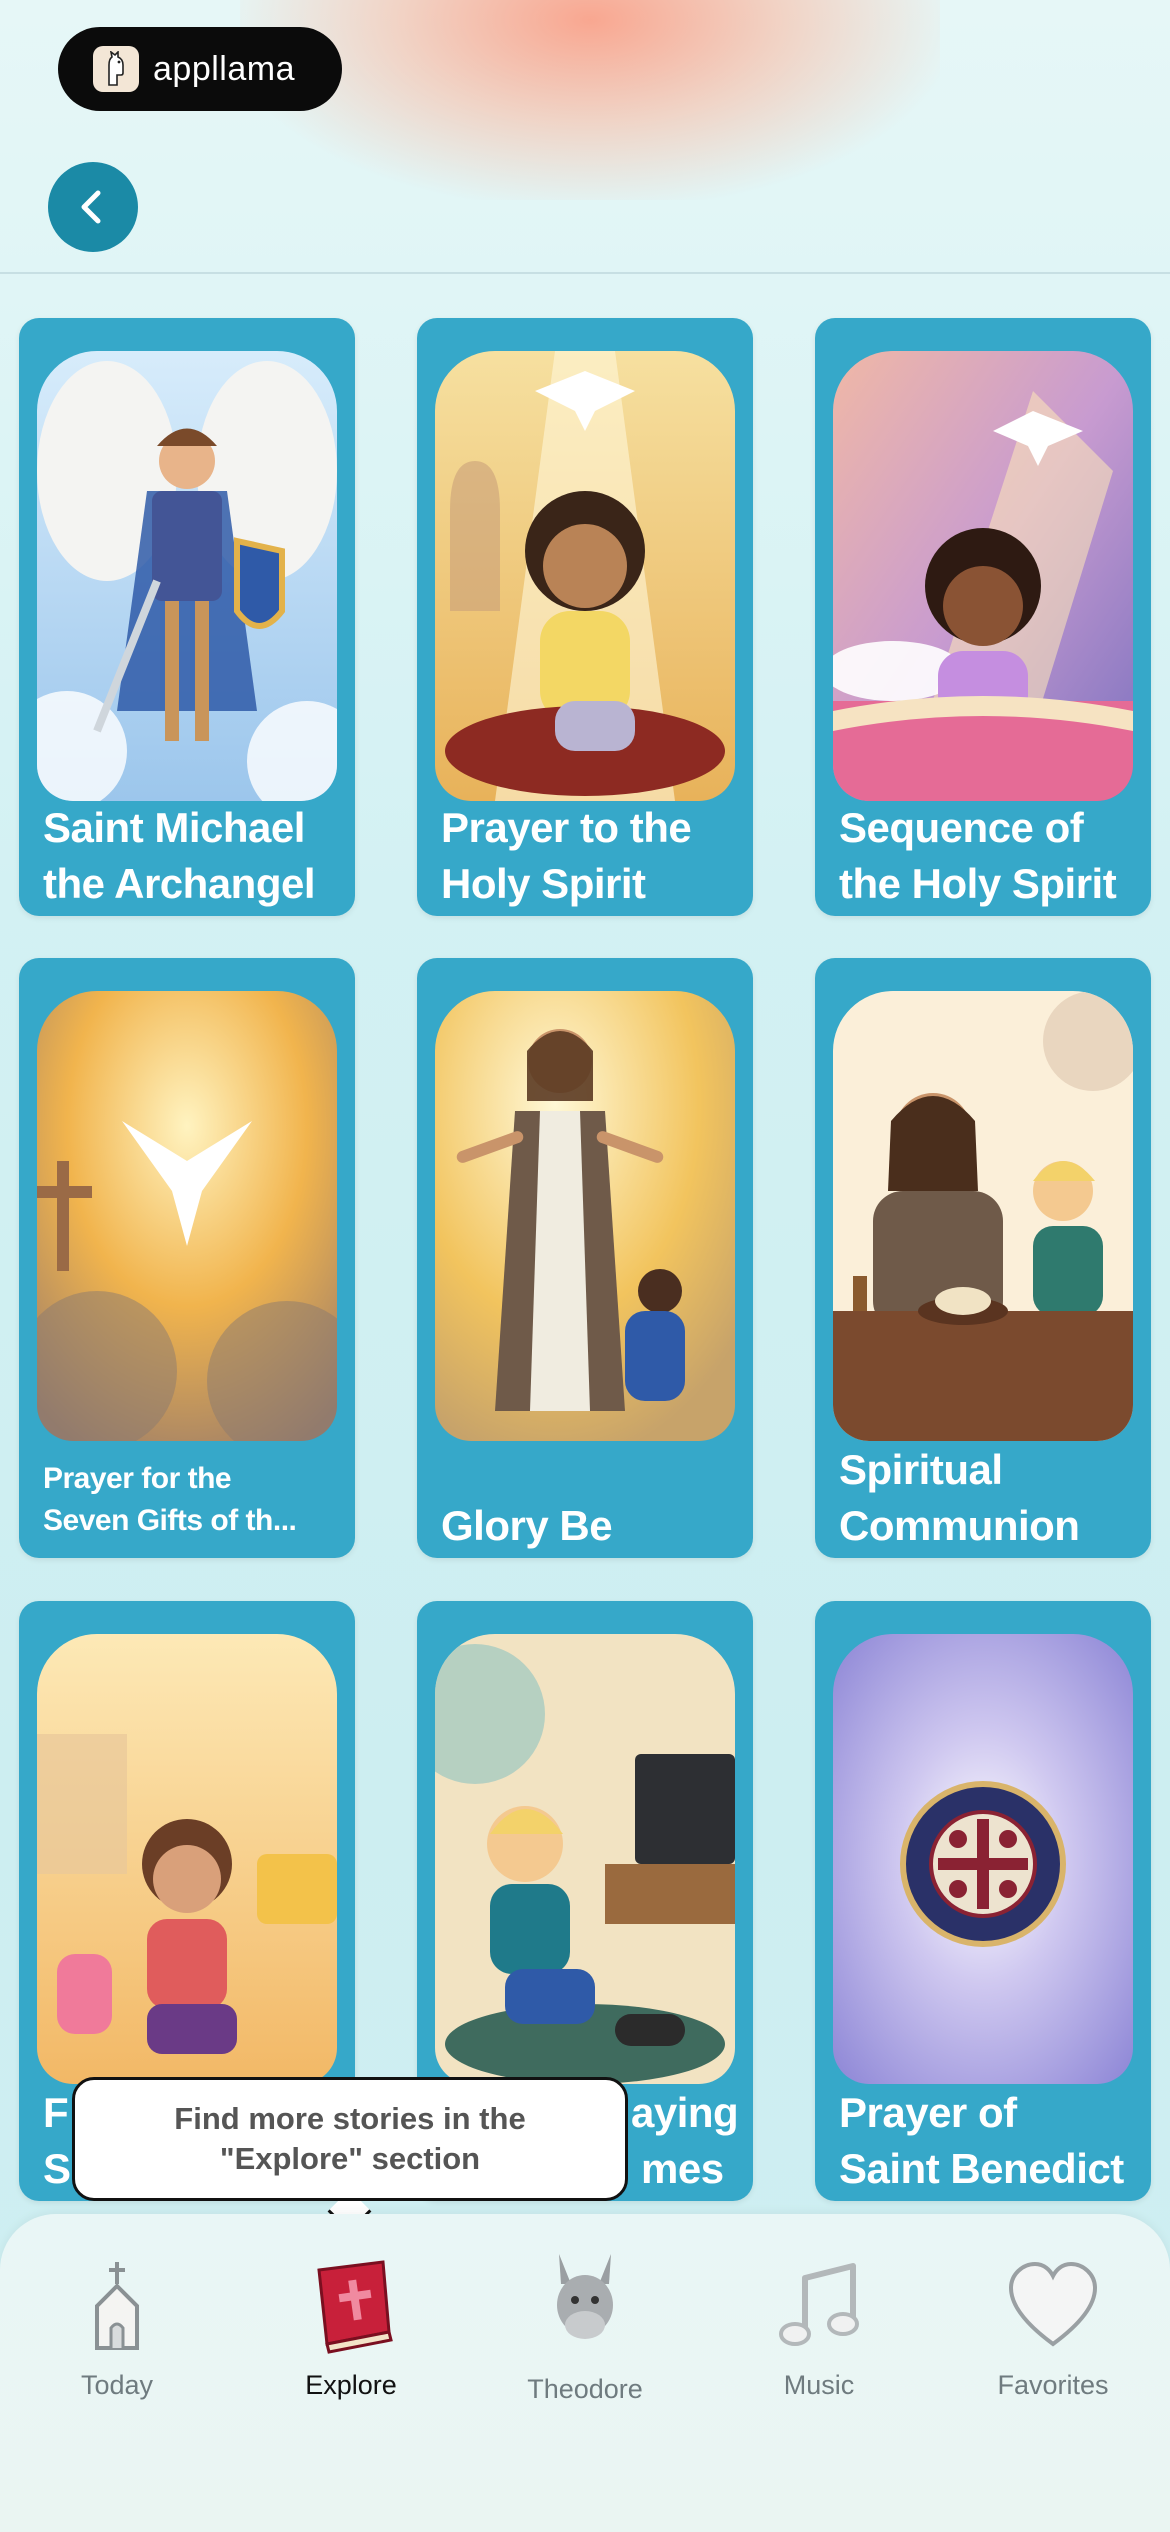  What do you see at coordinates (1053, 2385) in the screenshot?
I see `tab-label: Favorites` at bounding box center [1053, 2385].